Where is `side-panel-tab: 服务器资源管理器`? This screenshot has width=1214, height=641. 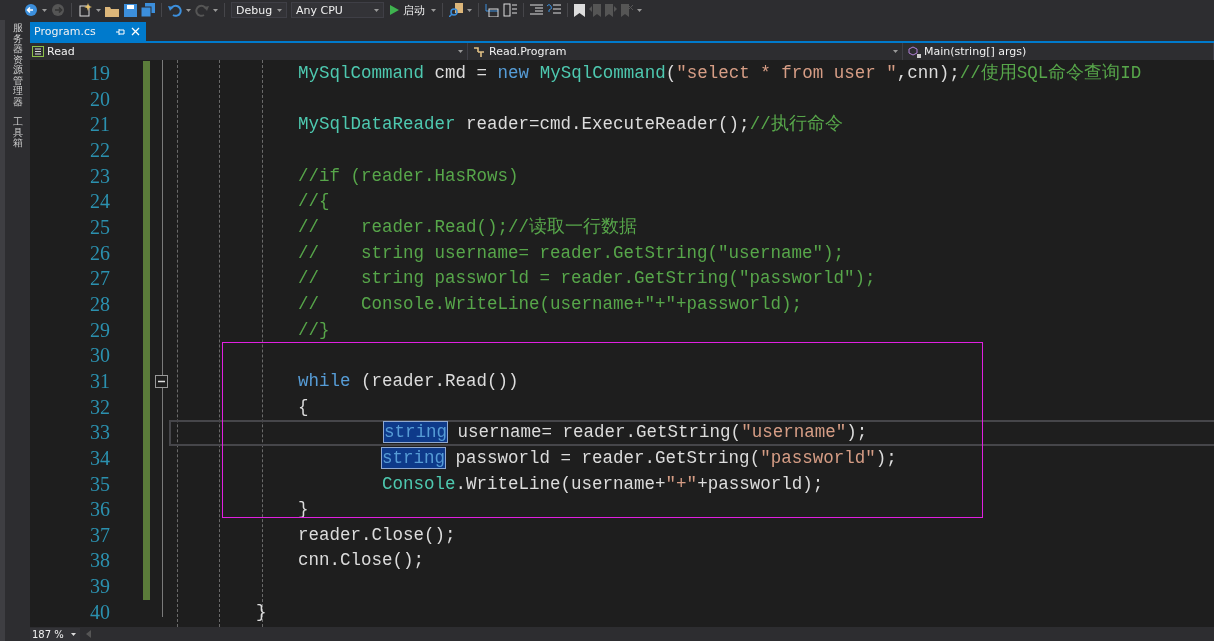
side-panel-tab: 服务器资源管理器 is located at coordinates (17, 65).